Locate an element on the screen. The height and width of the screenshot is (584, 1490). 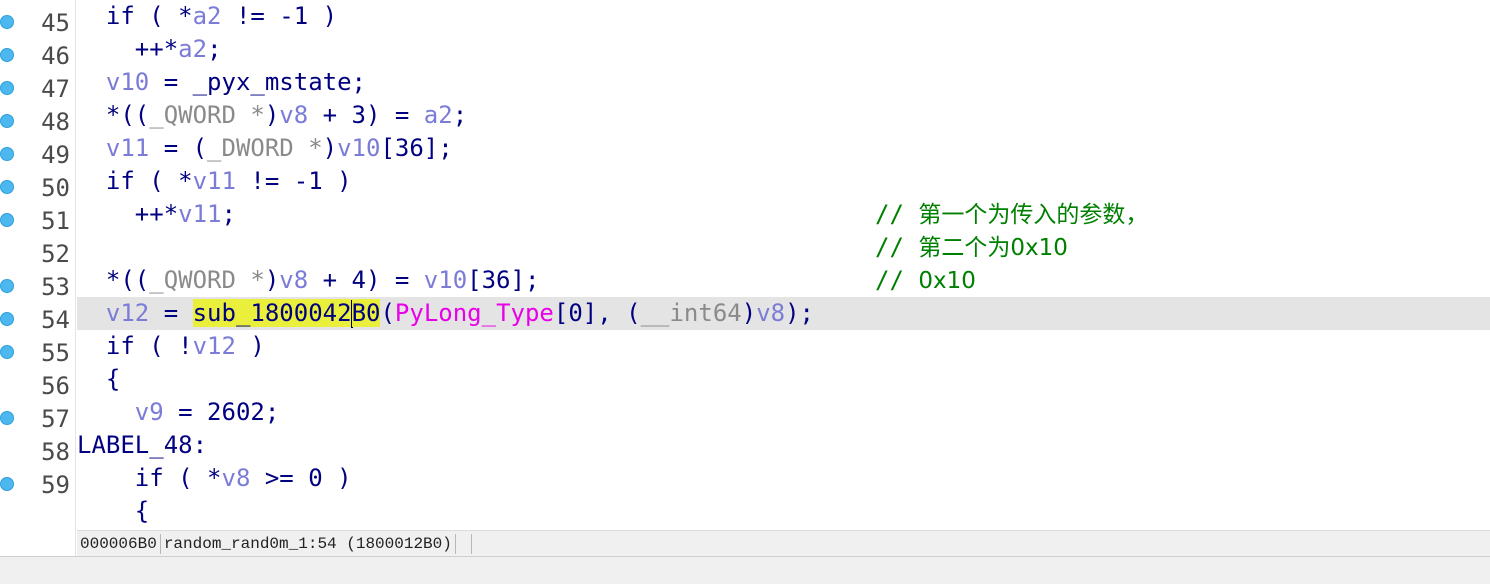
line-number: 51 is located at coordinates (55, 221).